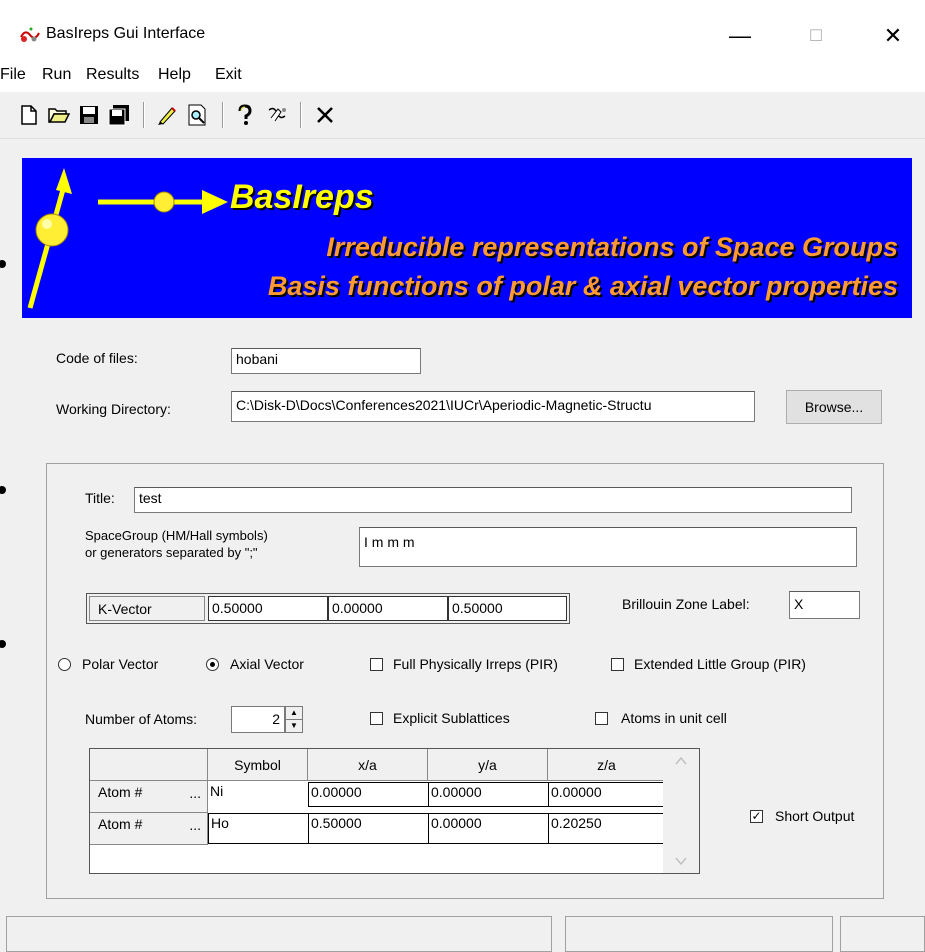 This screenshot has height=952, width=925. What do you see at coordinates (258, 828) in the screenshot?
I see `atom-symbol-cell: Ho` at bounding box center [258, 828].